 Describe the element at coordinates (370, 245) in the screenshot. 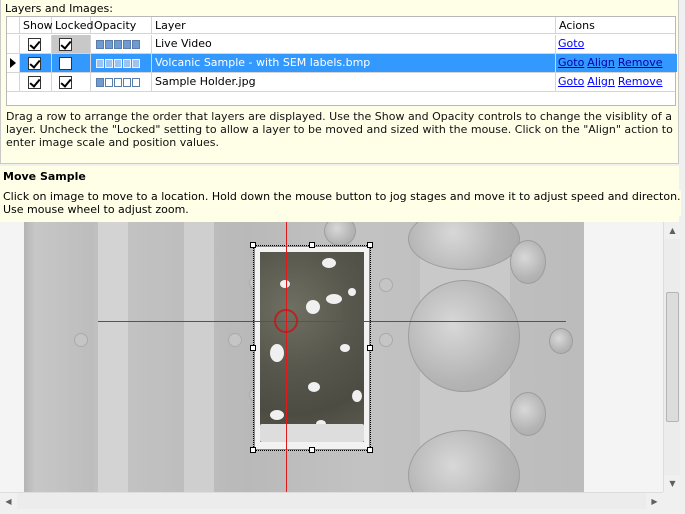

I see `resize-handle-ne` at that location.